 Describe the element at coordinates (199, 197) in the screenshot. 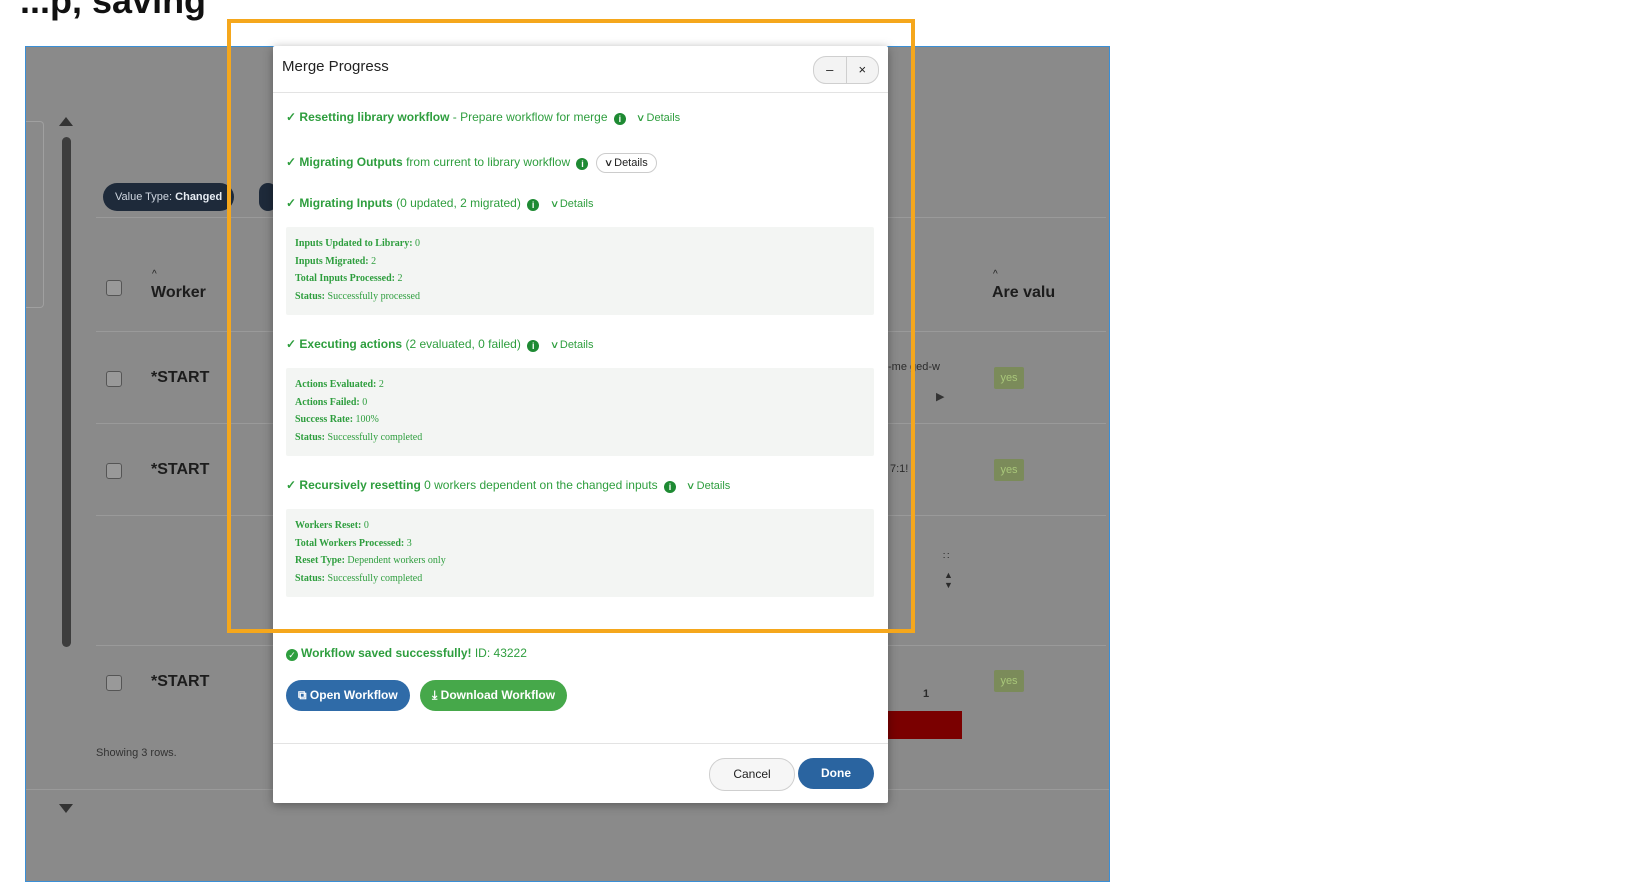

I see `chip-value: Changed` at that location.